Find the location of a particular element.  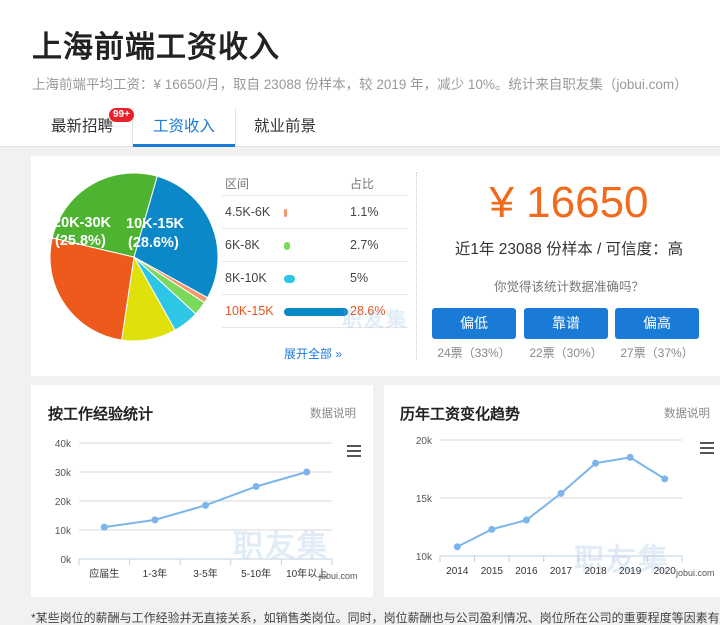

x-tick-label: 2018 is located at coordinates (595, 571).